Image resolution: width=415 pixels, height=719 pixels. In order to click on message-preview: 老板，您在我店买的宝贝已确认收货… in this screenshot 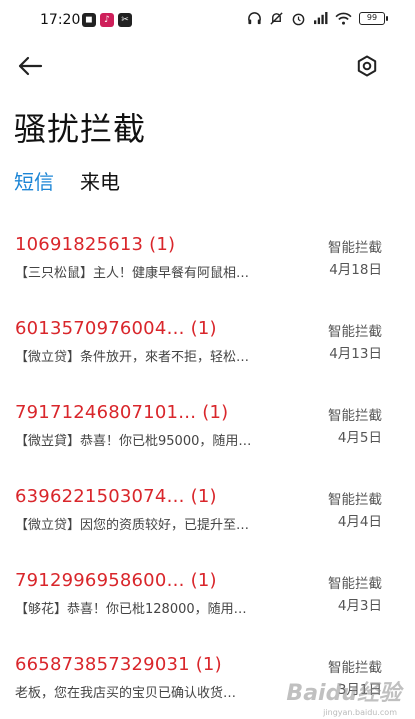, I will do `click(126, 693)`.